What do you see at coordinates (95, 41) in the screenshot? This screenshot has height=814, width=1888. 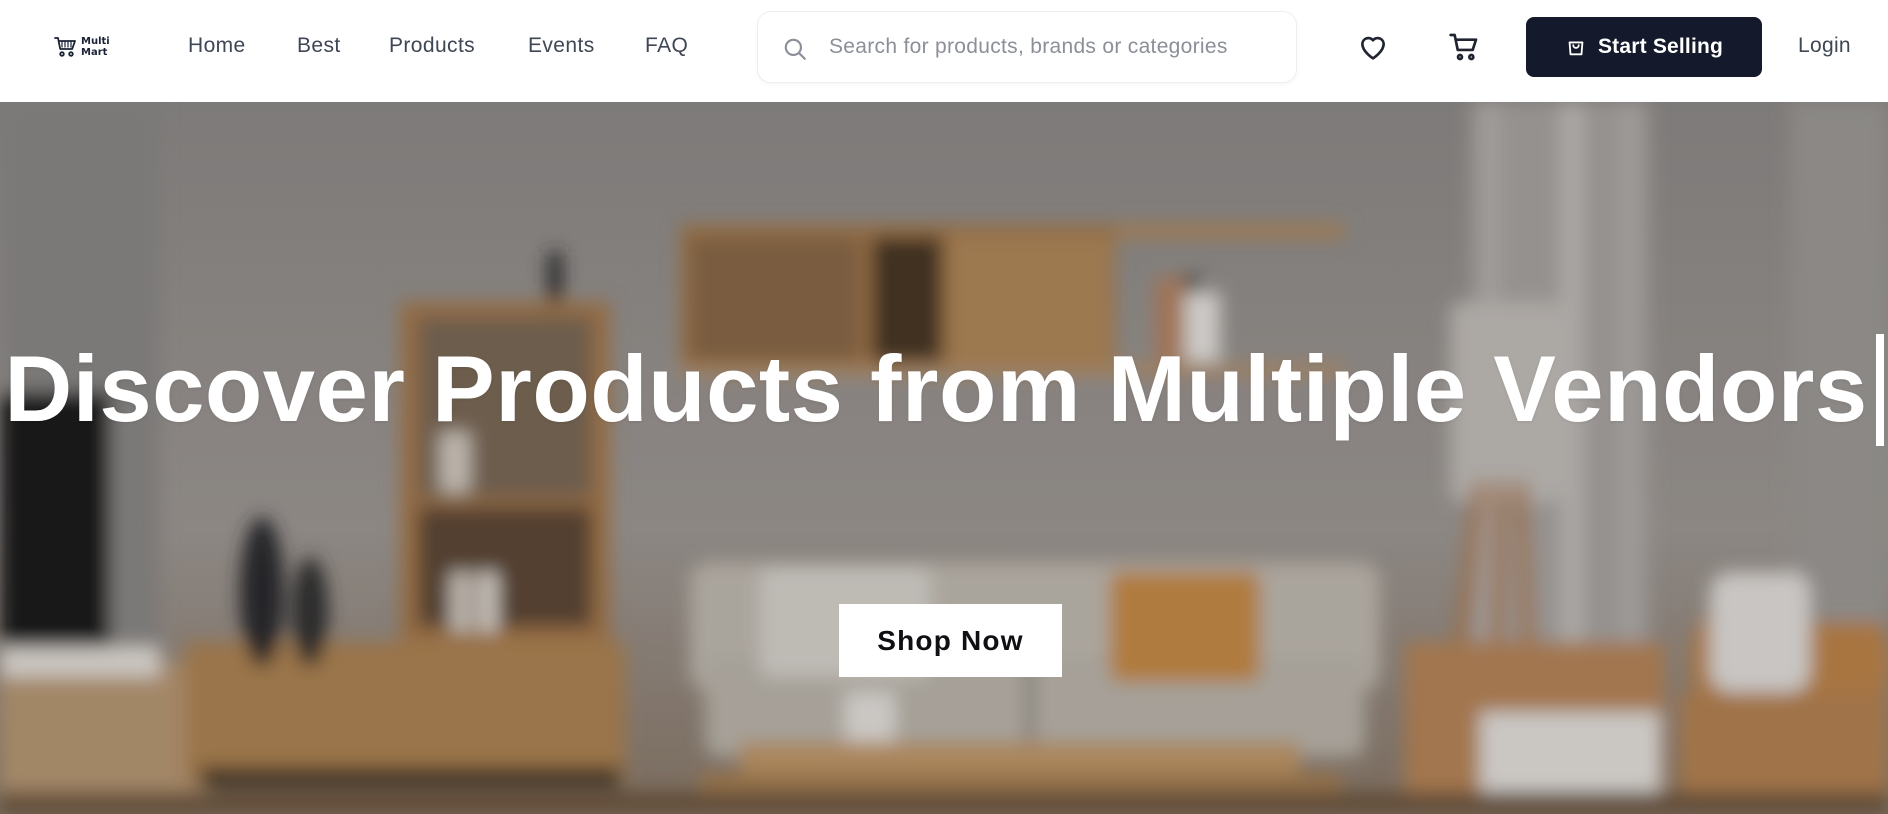 I see `brand-name-line1: Multi` at bounding box center [95, 41].